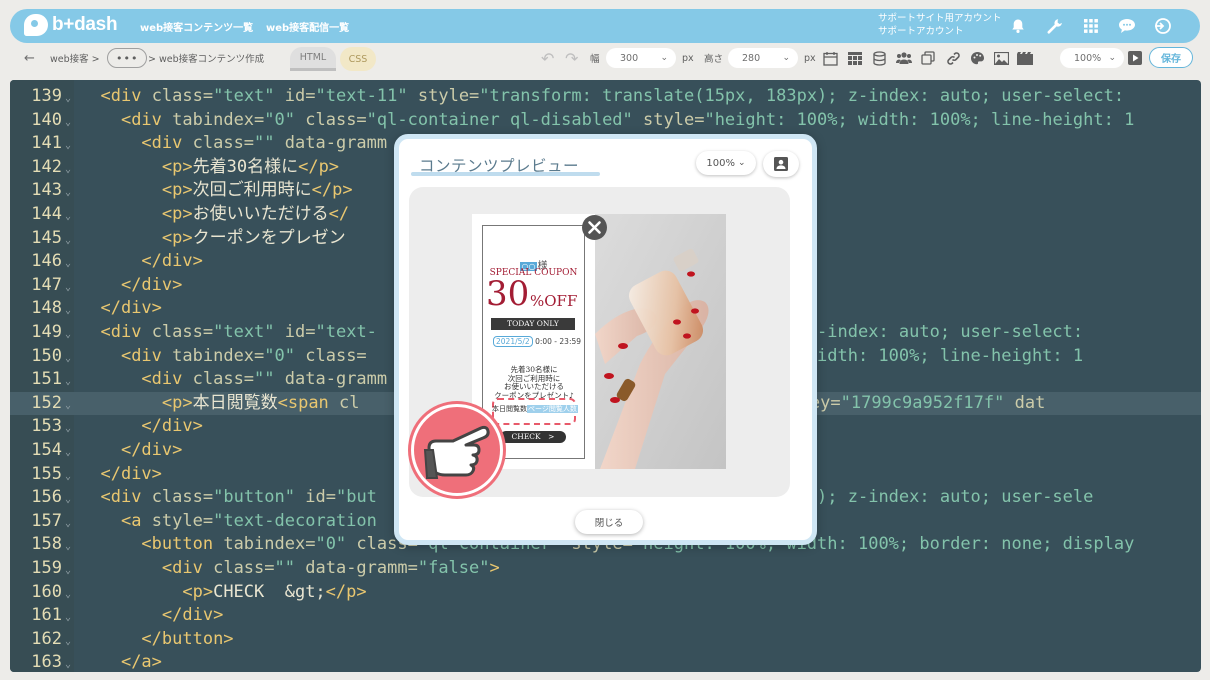  I want to click on view-count-tag: ページ閲覧人数, so click(552, 409).